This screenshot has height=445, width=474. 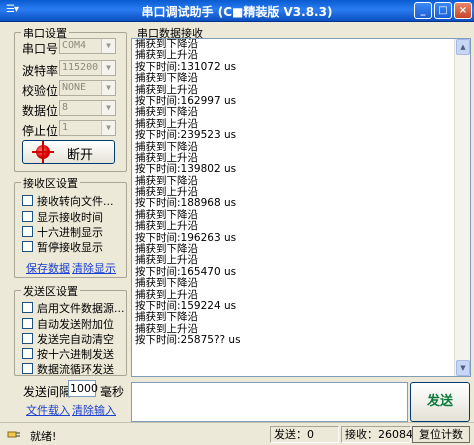 What do you see at coordinates (75, 369) in the screenshot?
I see `option-label: 数据流循环发送` at bounding box center [75, 369].